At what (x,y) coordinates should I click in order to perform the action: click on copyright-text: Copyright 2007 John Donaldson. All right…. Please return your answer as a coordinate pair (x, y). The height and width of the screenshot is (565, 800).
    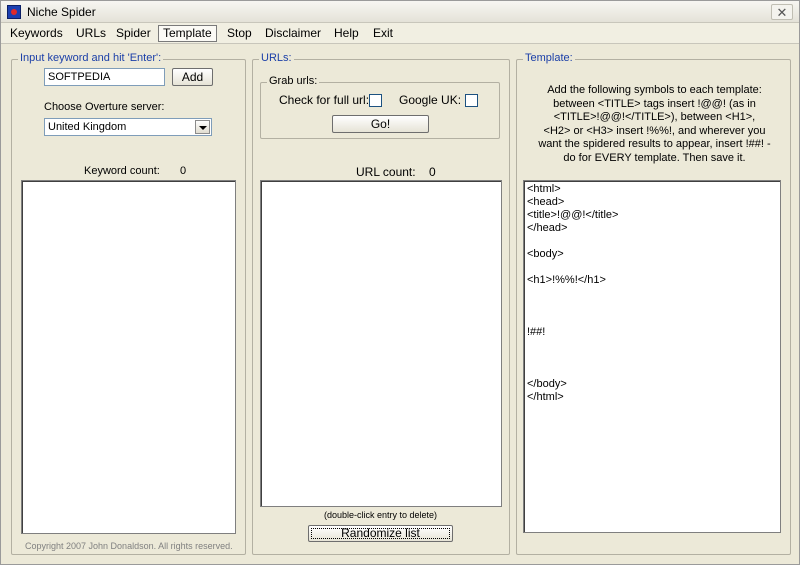
    Looking at the image, I should click on (129, 546).